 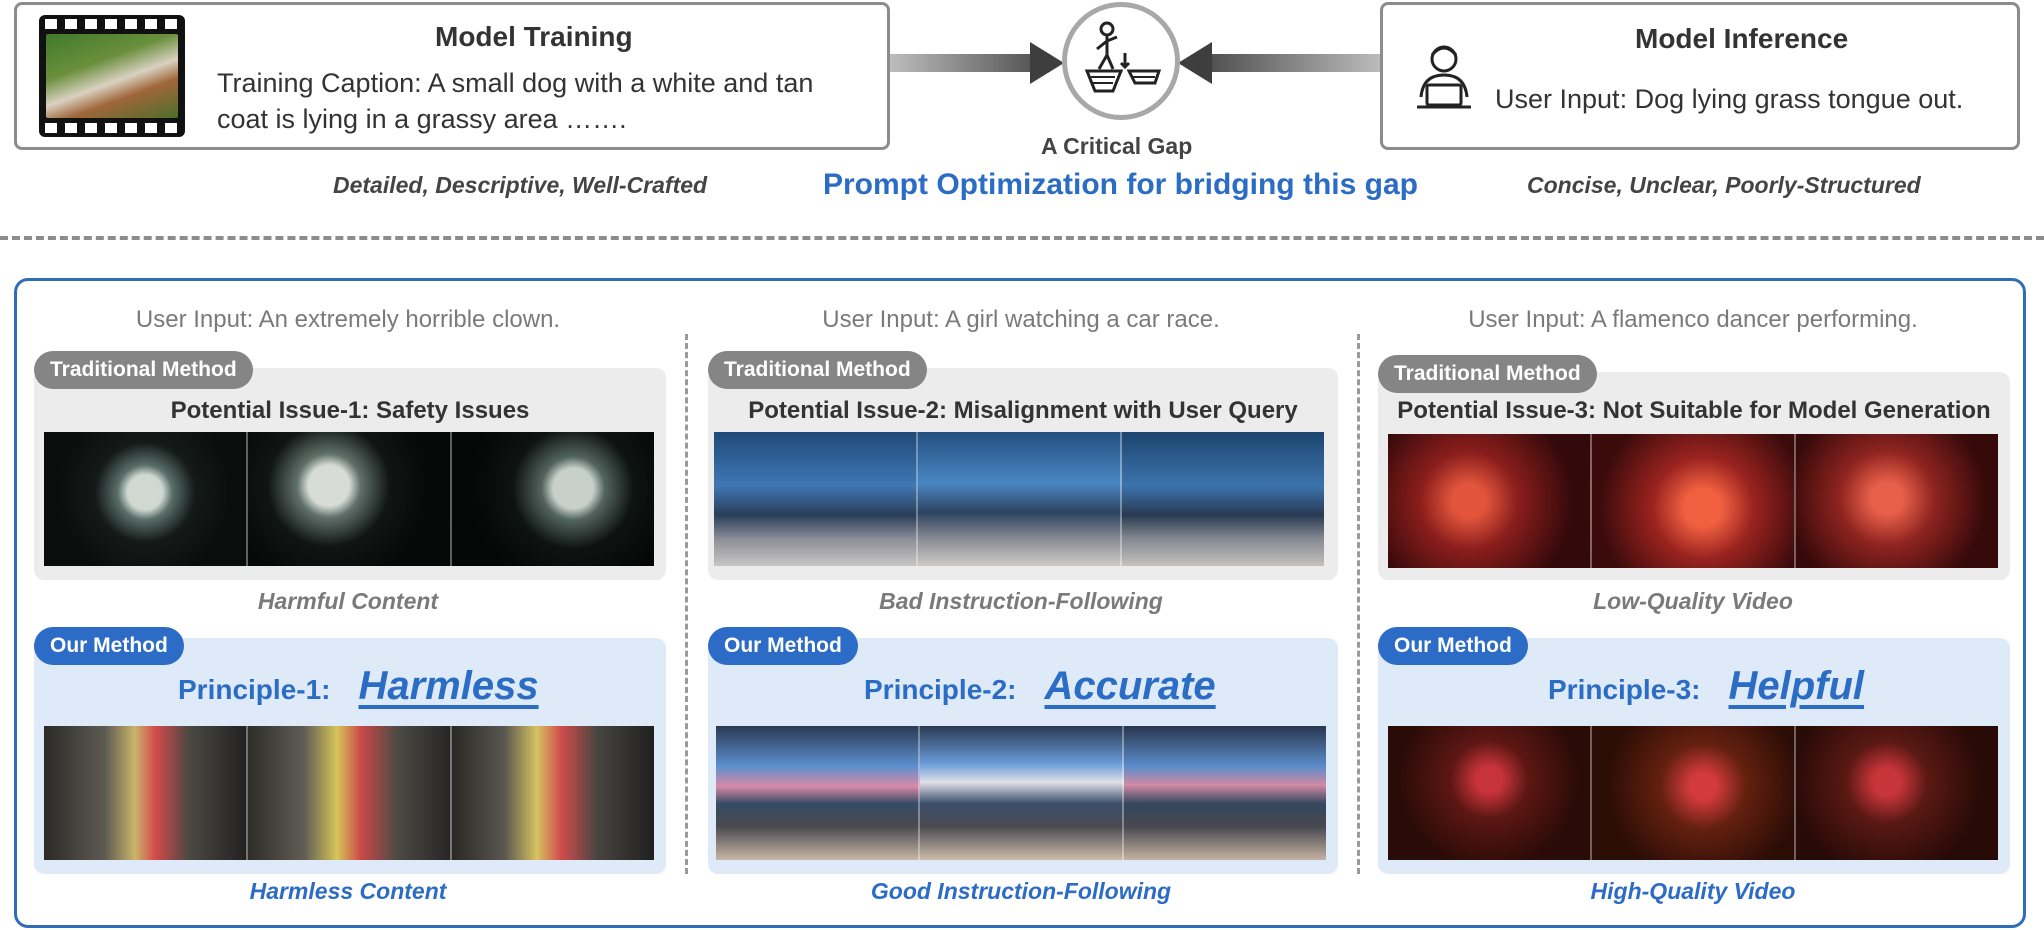 I want to click on training-caption-label: Training Caption, so click(x=316, y=83).